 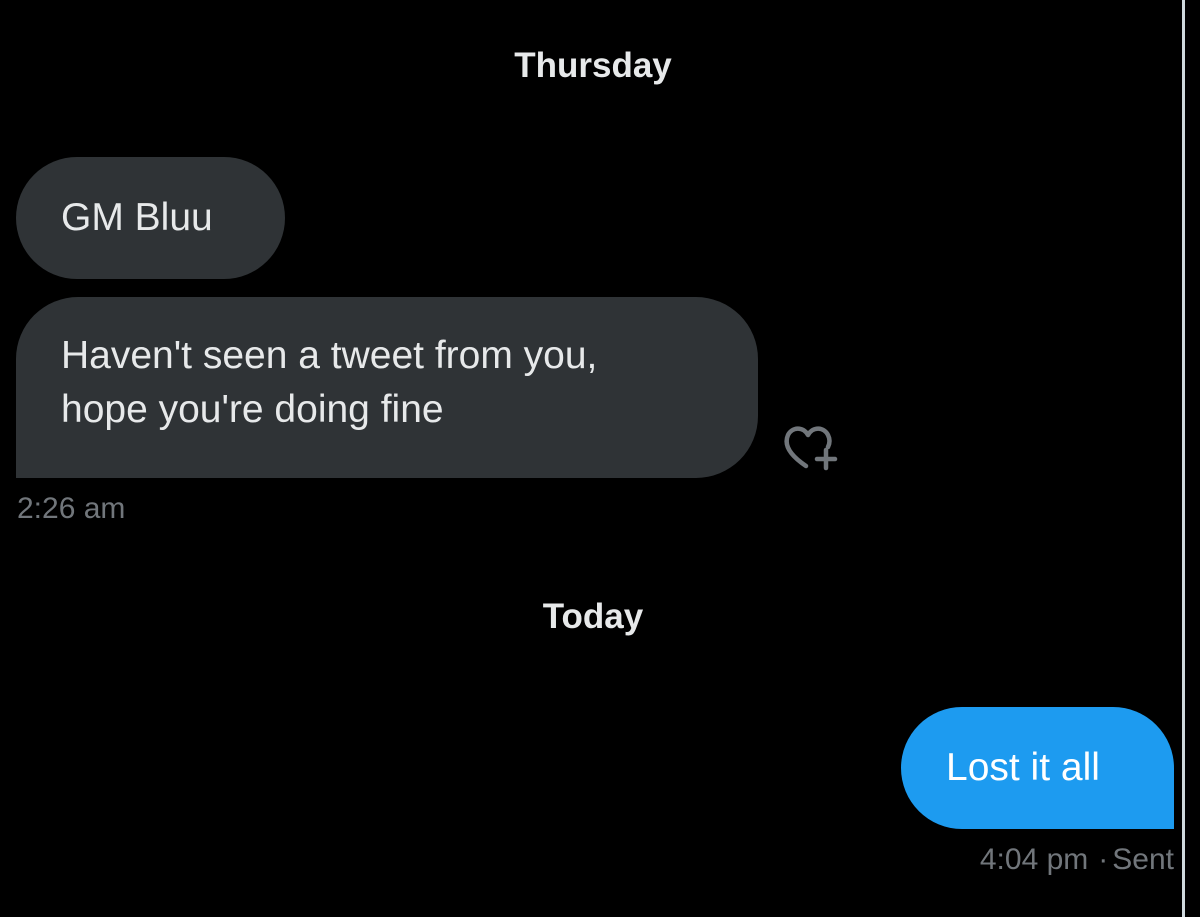 I want to click on message-text: Lost it all, so click(x=1023, y=767).